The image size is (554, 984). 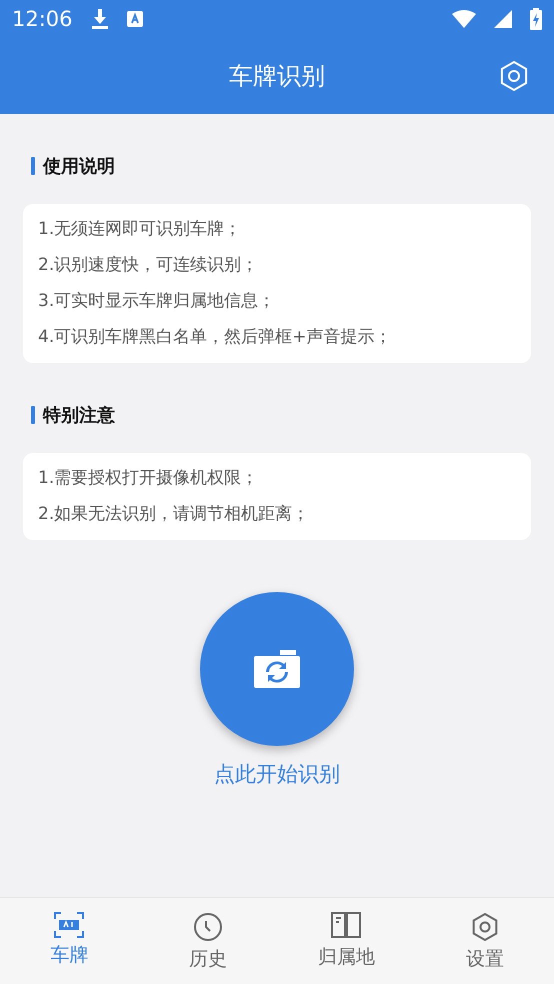 I want to click on wifi-icon, so click(x=464, y=19).